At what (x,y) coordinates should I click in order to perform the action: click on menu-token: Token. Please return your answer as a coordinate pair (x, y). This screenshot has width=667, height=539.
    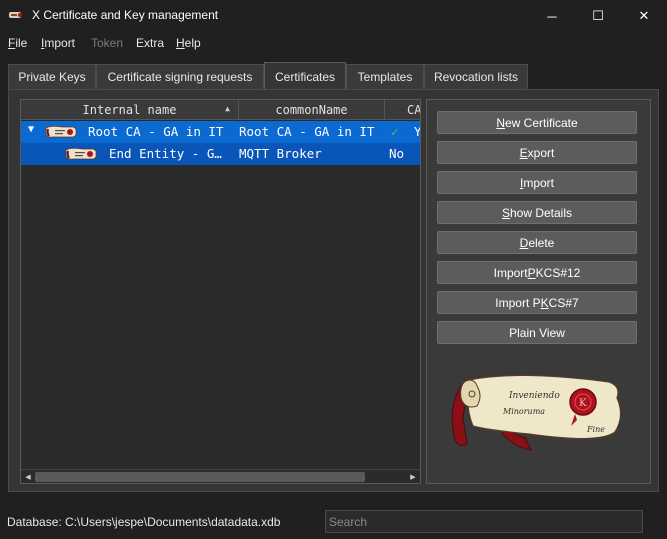
    Looking at the image, I should click on (107, 43).